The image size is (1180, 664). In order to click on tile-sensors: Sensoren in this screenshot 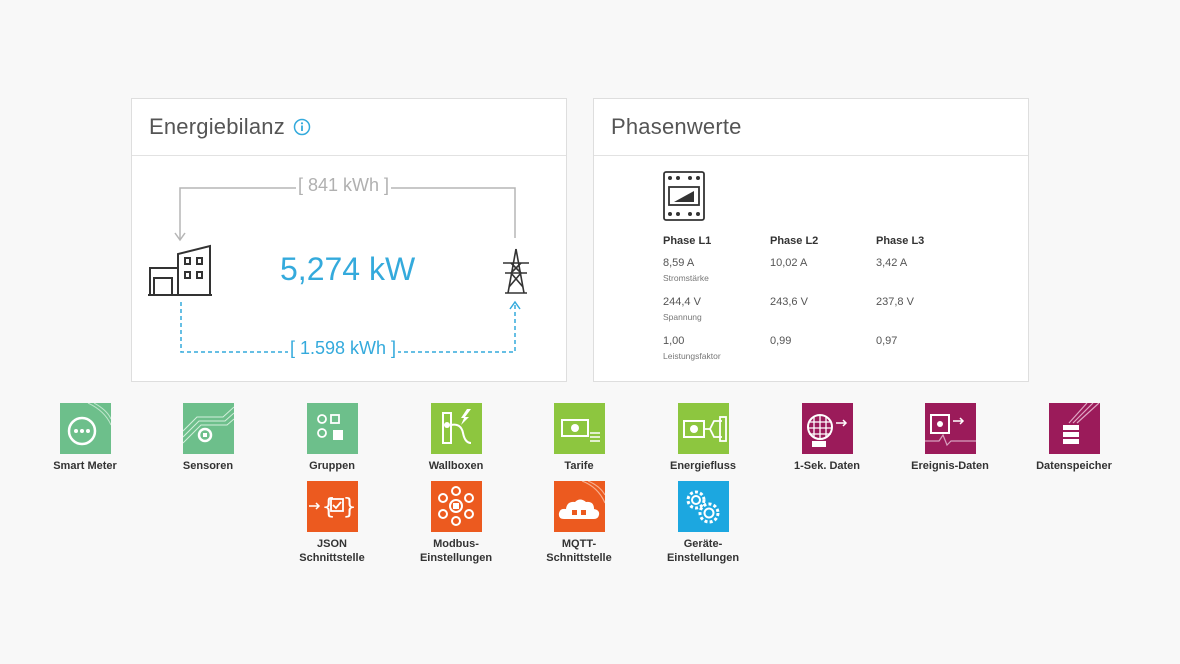, I will do `click(208, 438)`.